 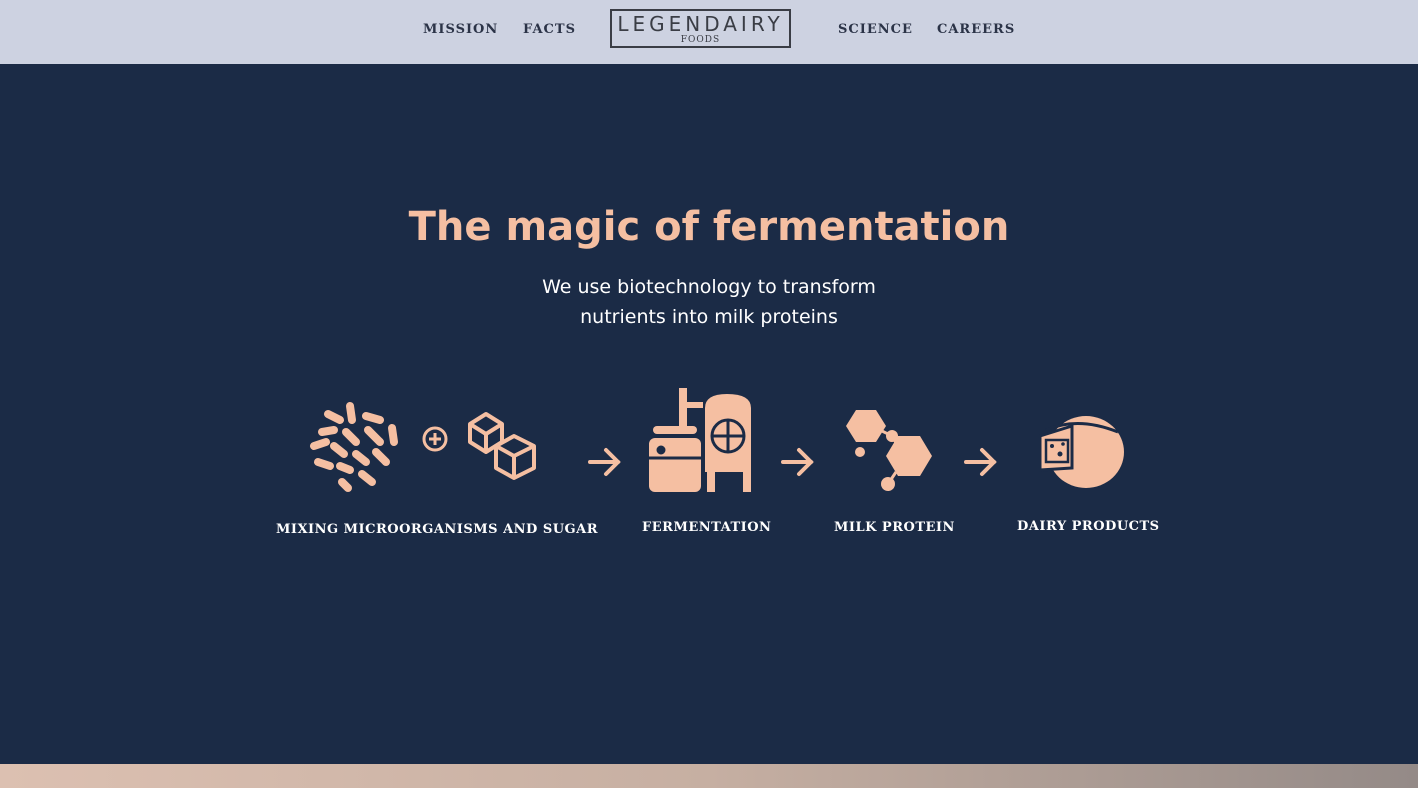 What do you see at coordinates (709, 776) in the screenshot?
I see `next-section-band` at bounding box center [709, 776].